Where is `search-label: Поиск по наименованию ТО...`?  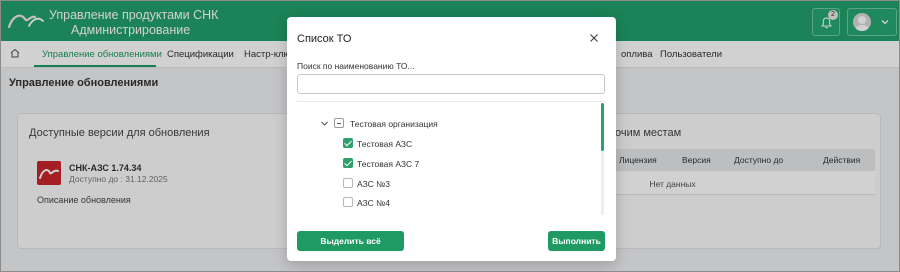
search-label: Поиск по наименованию ТО... is located at coordinates (356, 66).